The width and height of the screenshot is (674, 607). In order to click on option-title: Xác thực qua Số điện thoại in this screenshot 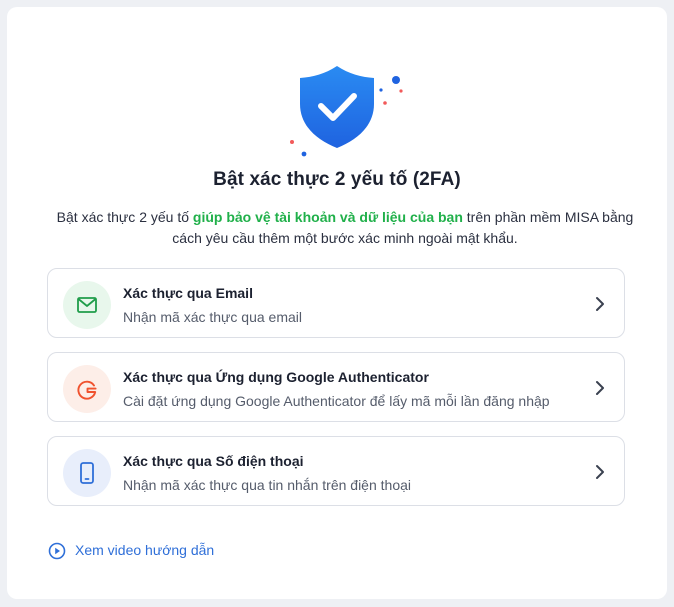, I will do `click(213, 461)`.